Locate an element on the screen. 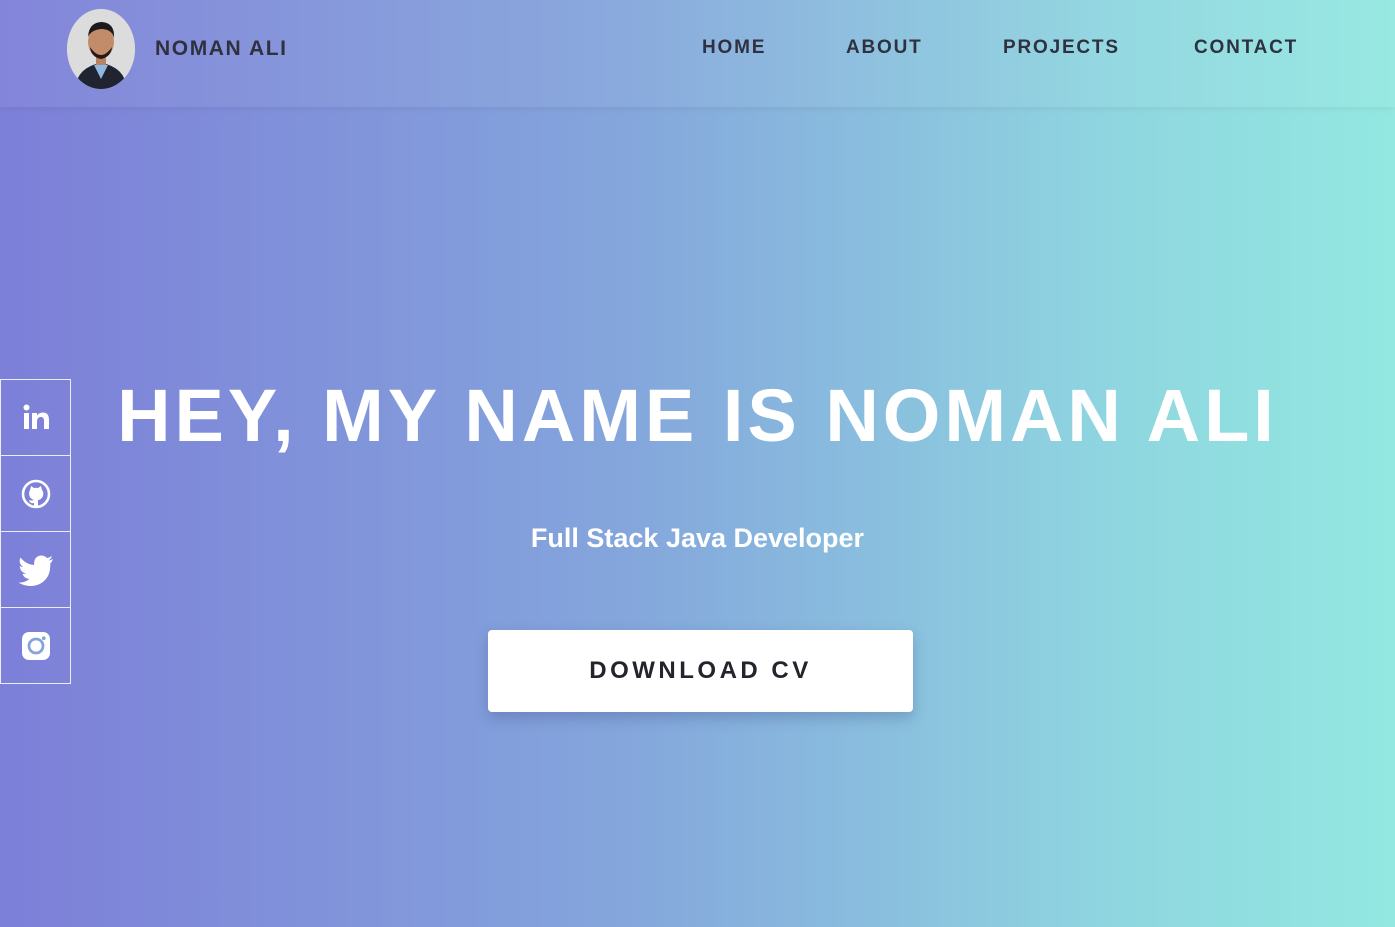  download-cv-button: DOWNLOAD CV is located at coordinates (700, 671).